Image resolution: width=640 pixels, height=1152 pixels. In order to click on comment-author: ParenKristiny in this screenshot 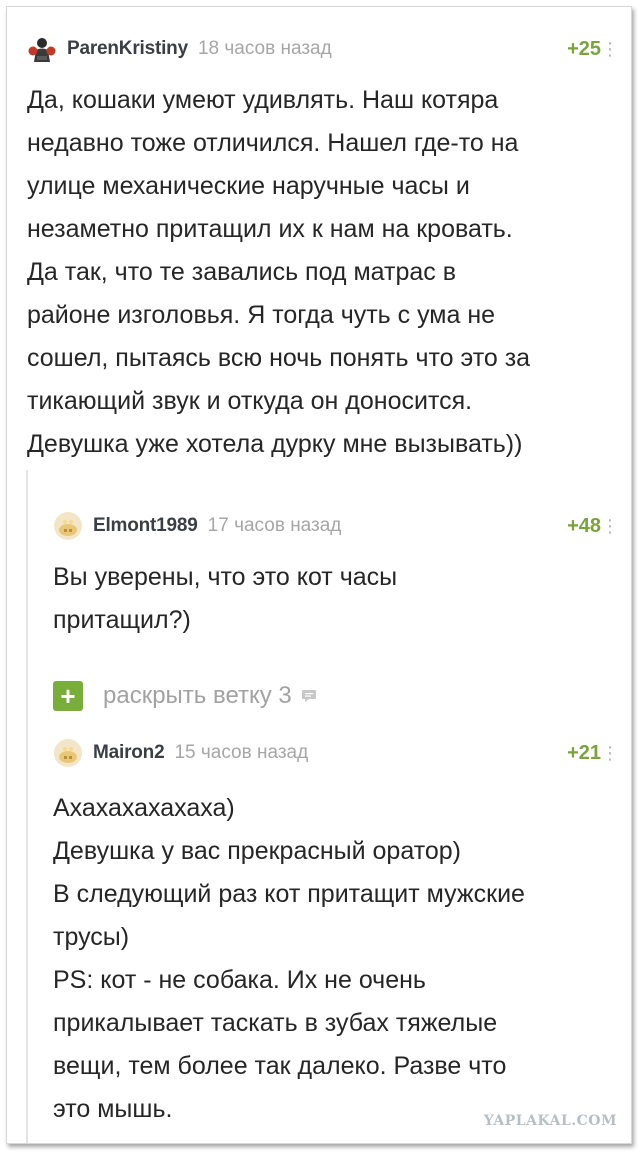, I will do `click(127, 49)`.